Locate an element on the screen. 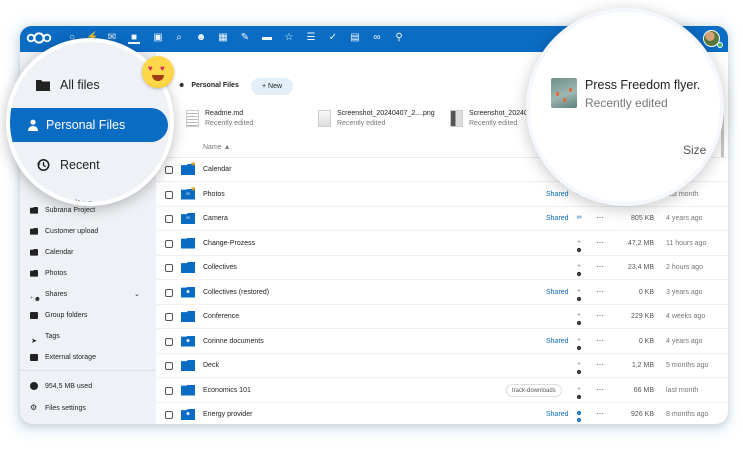 Image resolution: width=743 pixels, height=454 pixels. file-name: Change-Prozess is located at coordinates (229, 243).